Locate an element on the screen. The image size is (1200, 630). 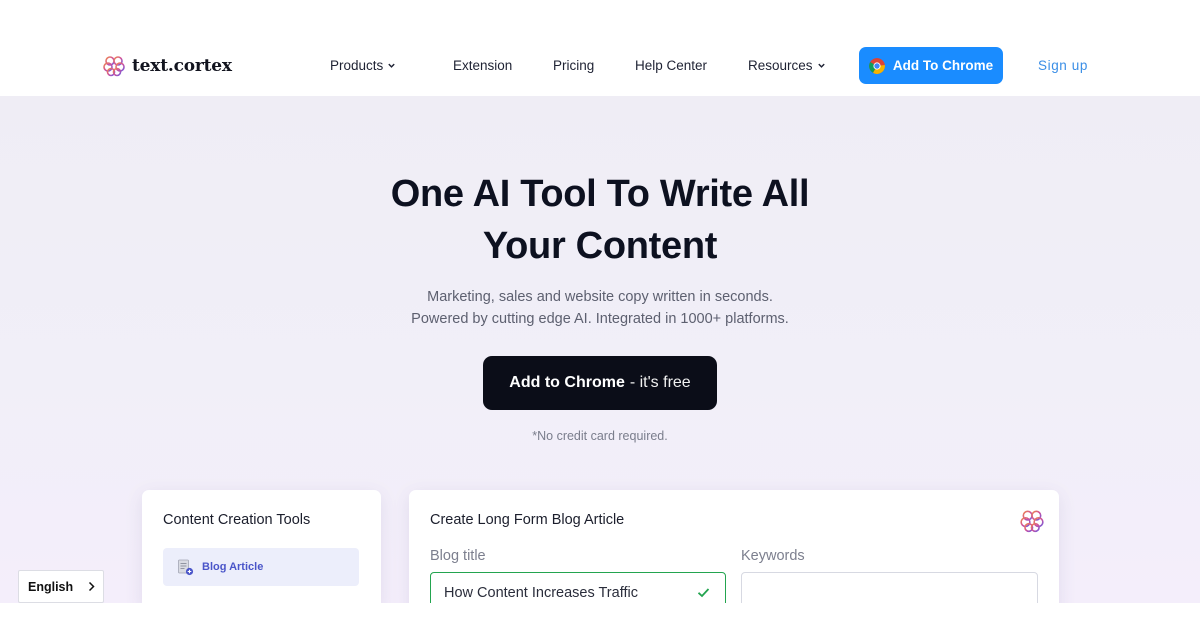
nav-products-label: Products is located at coordinates (357, 65).